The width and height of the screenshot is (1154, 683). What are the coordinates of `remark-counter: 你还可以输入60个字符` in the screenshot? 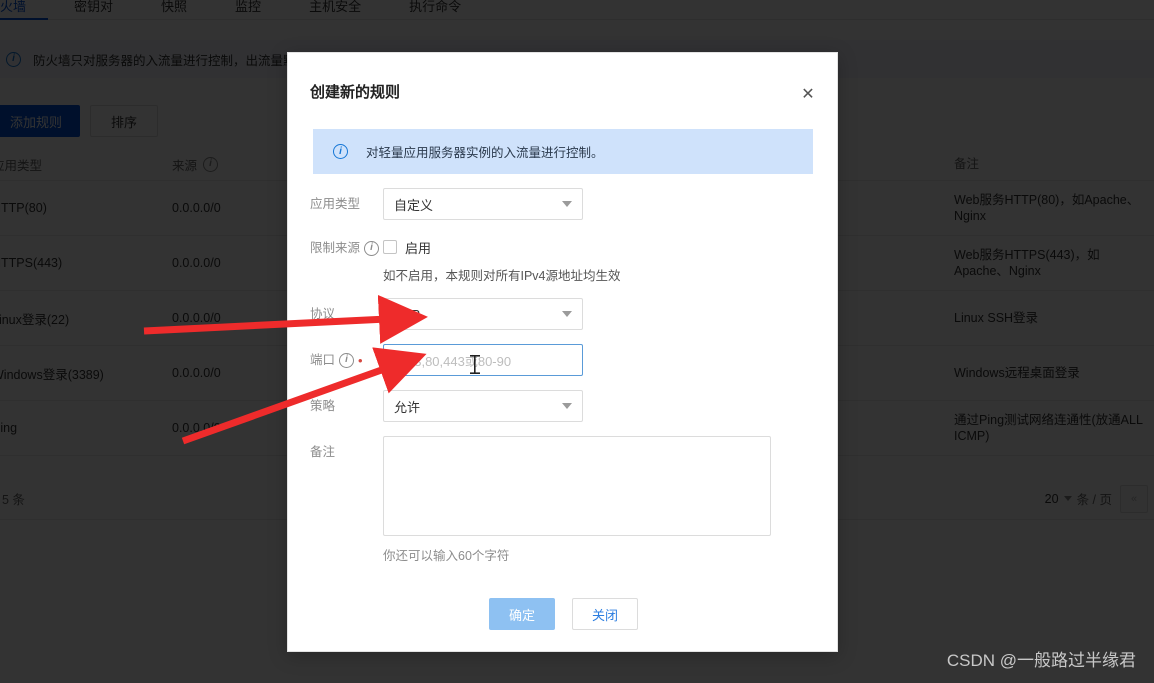 It's located at (446, 556).